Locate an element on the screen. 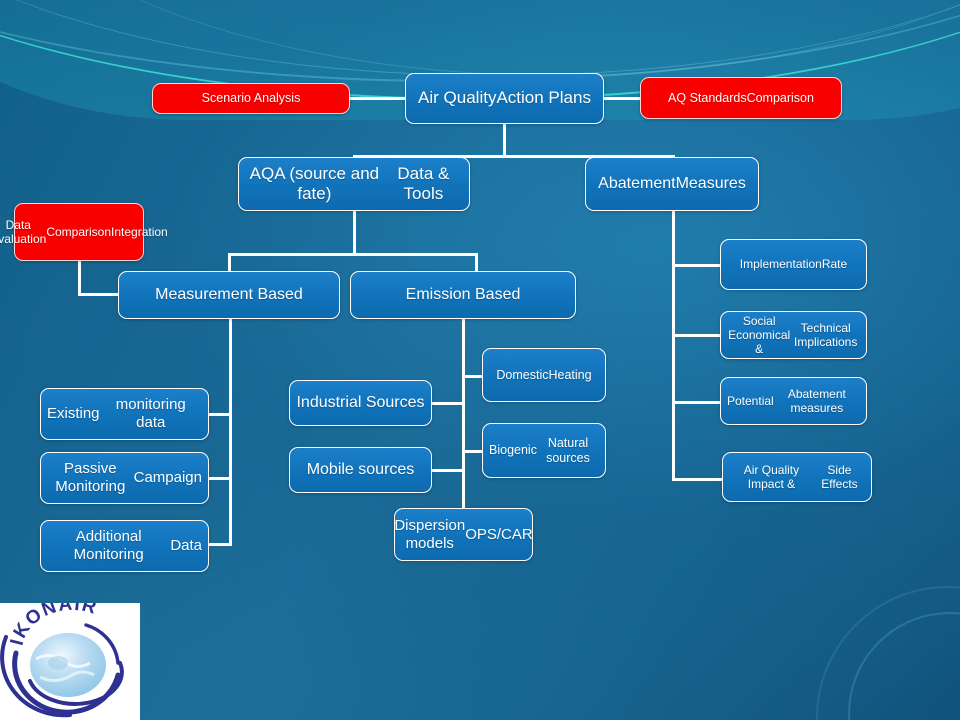  label-line: Air Quality is located at coordinates (457, 98).